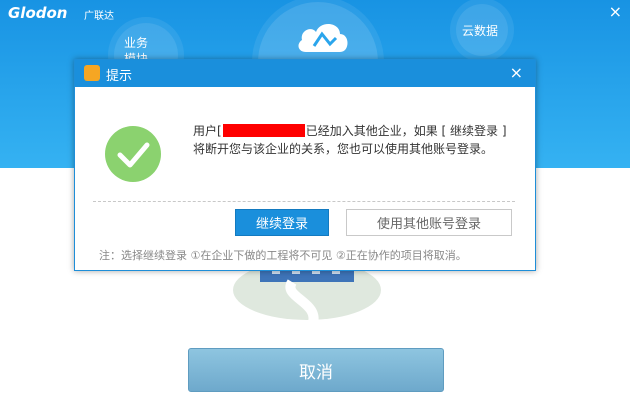 Image resolution: width=630 pixels, height=413 pixels. Describe the element at coordinates (119, 76) in the screenshot. I see `dialog-title: 提示` at that location.